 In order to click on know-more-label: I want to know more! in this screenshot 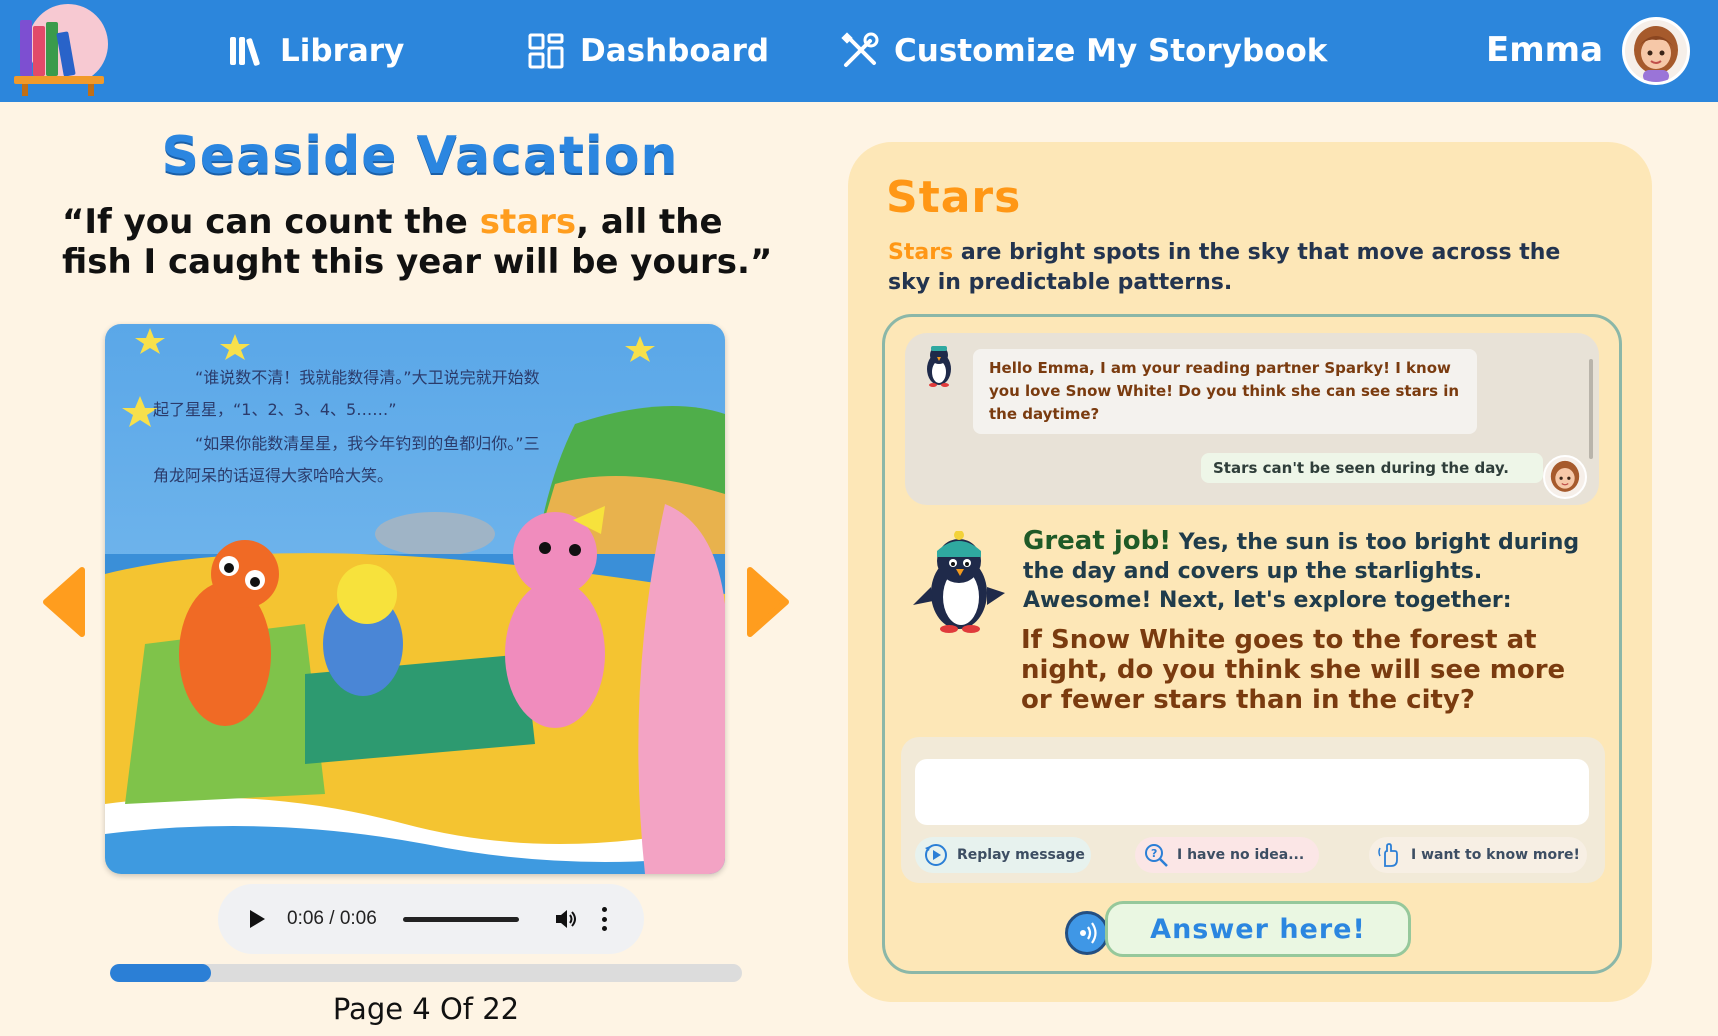, I will do `click(1495, 855)`.